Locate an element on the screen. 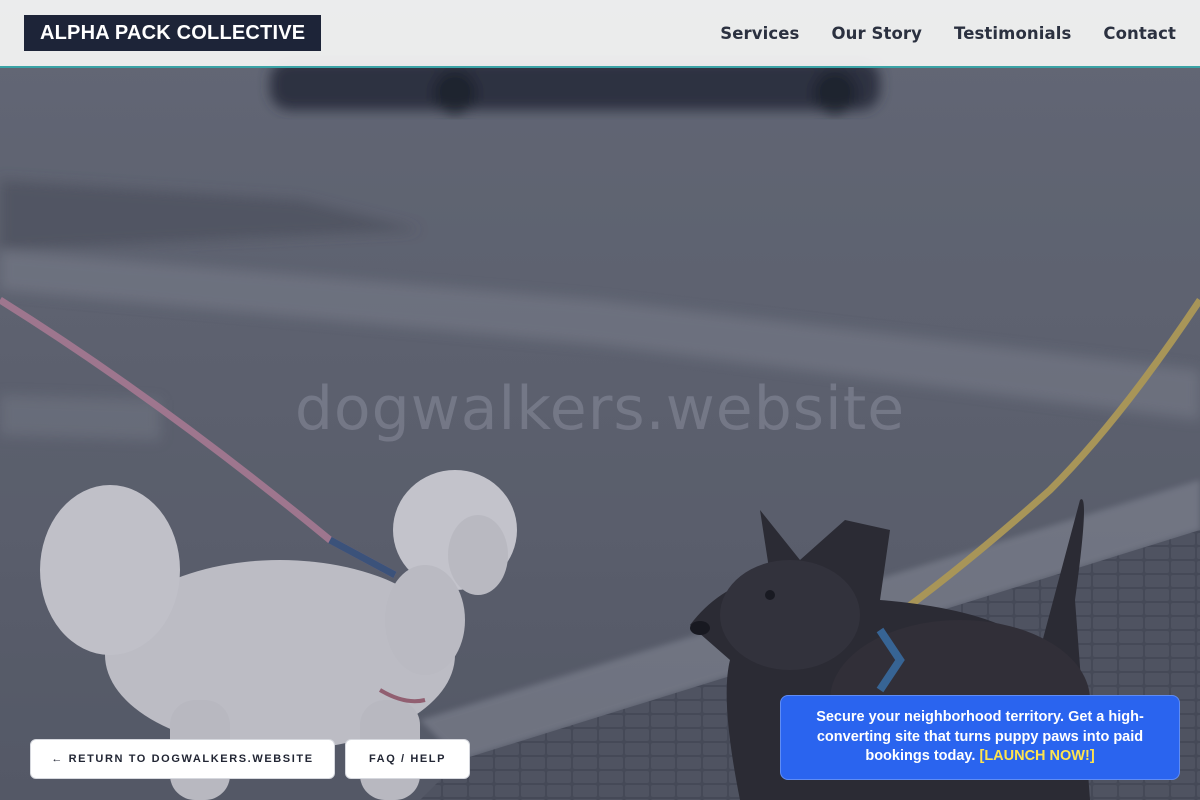 Image resolution: width=1200 pixels, height=800 pixels. site-logo: ALPHA PACK COLLECTIVE is located at coordinates (173, 33).